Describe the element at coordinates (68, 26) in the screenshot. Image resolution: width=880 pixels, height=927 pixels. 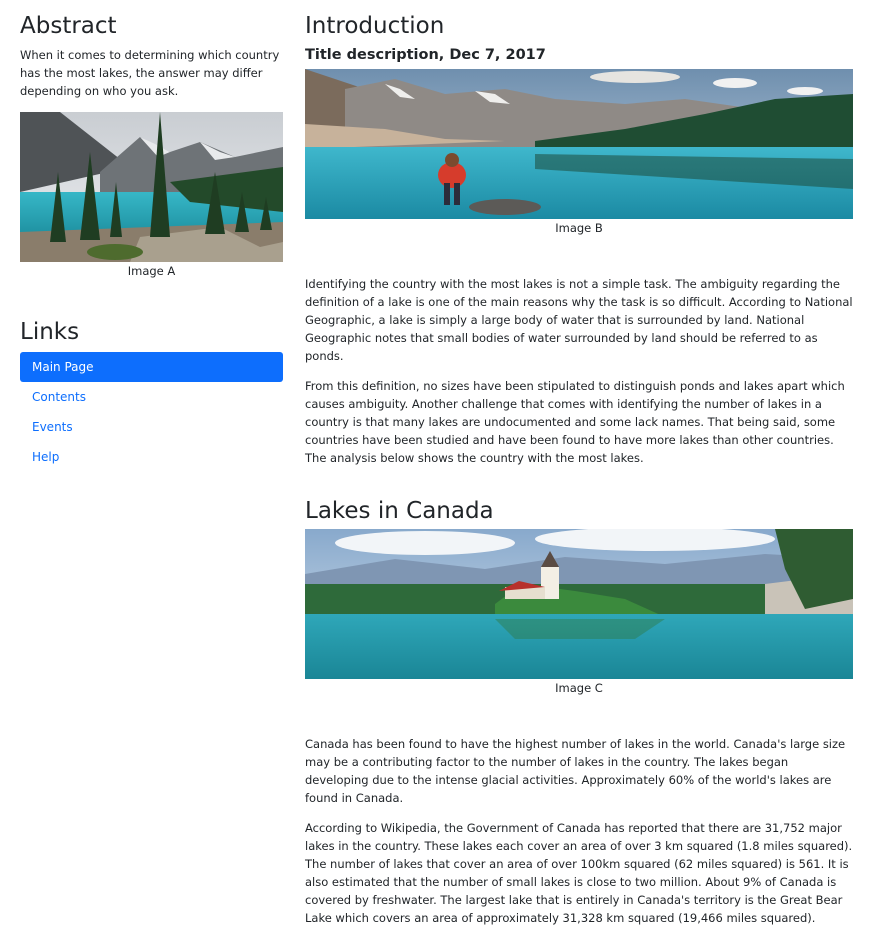
I see `abstract-heading: Abstract` at that location.